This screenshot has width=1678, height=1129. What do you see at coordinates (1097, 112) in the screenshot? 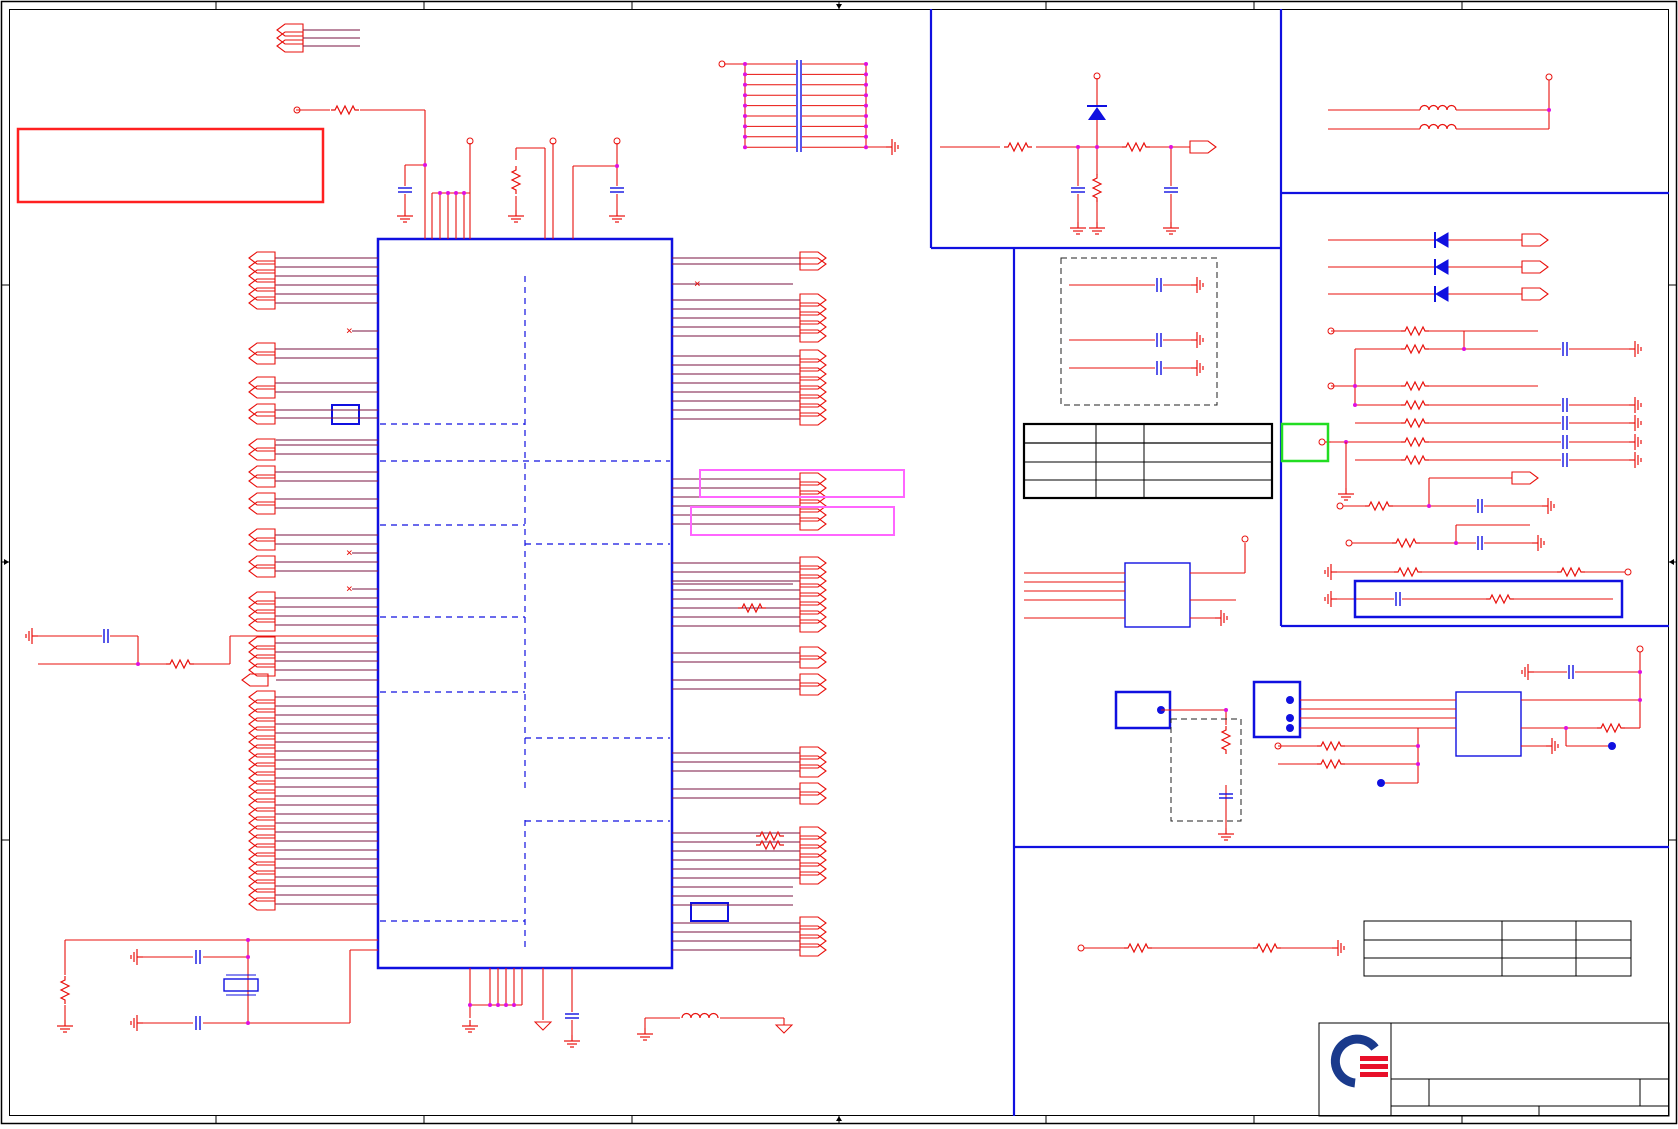
I see `diode-icon` at bounding box center [1097, 112].